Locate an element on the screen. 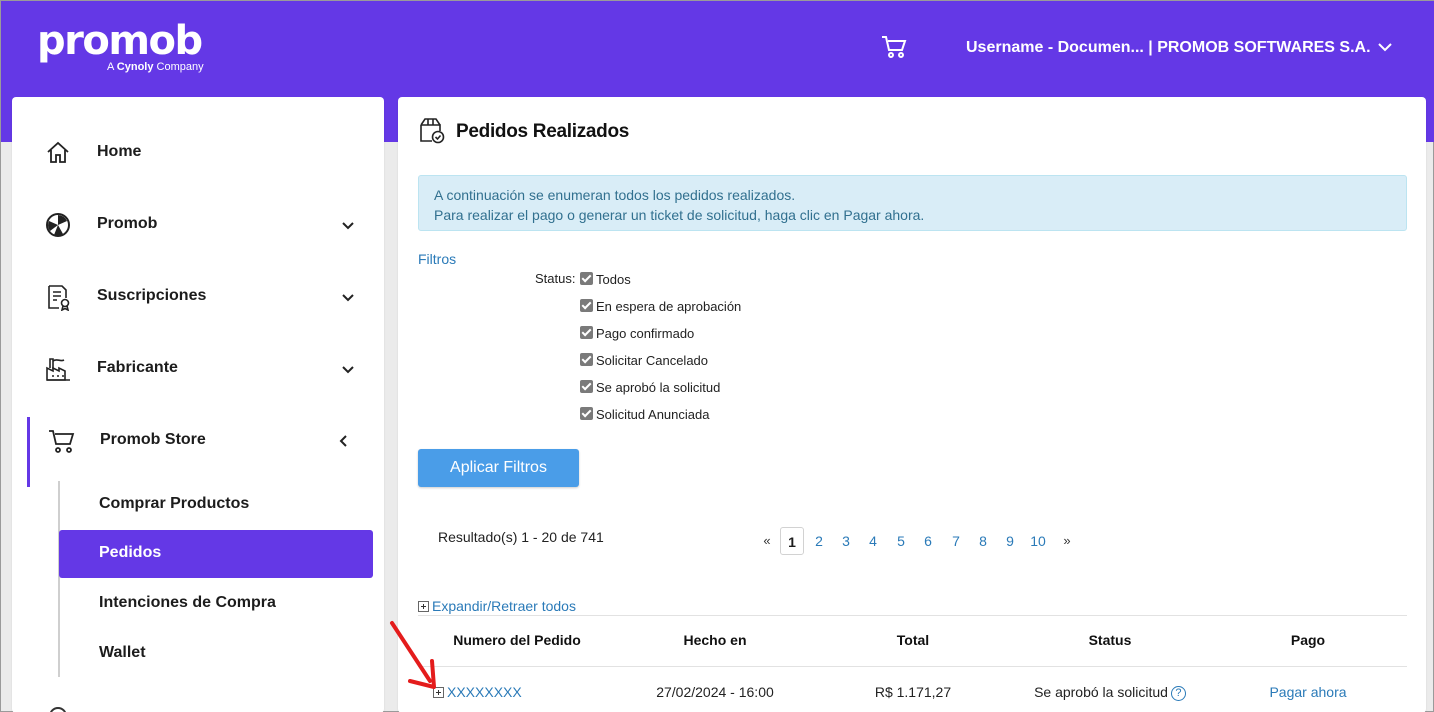  order-total-cell: R$ 1.171,27 is located at coordinates (913, 692).